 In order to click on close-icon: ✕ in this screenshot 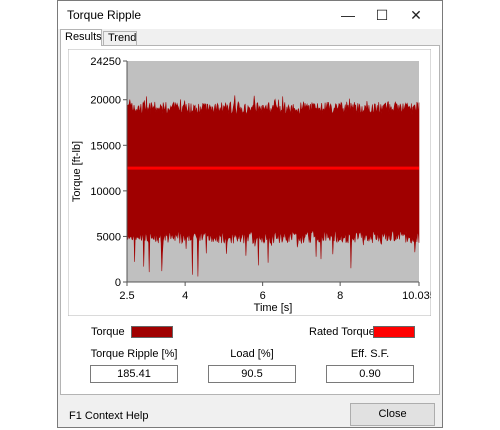, I will do `click(416, 14)`.